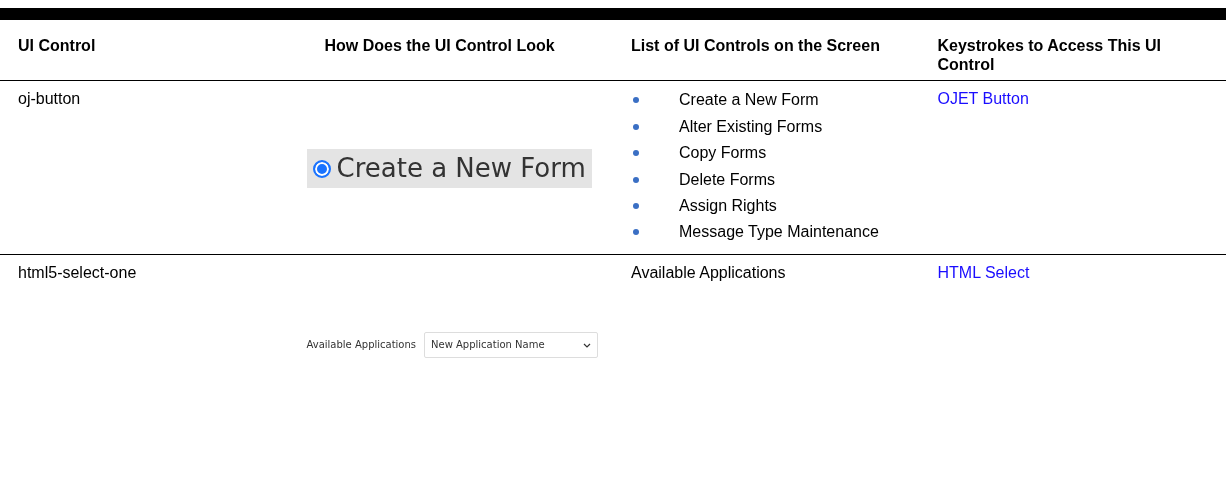  I want to click on chevron-down-icon, so click(587, 345).